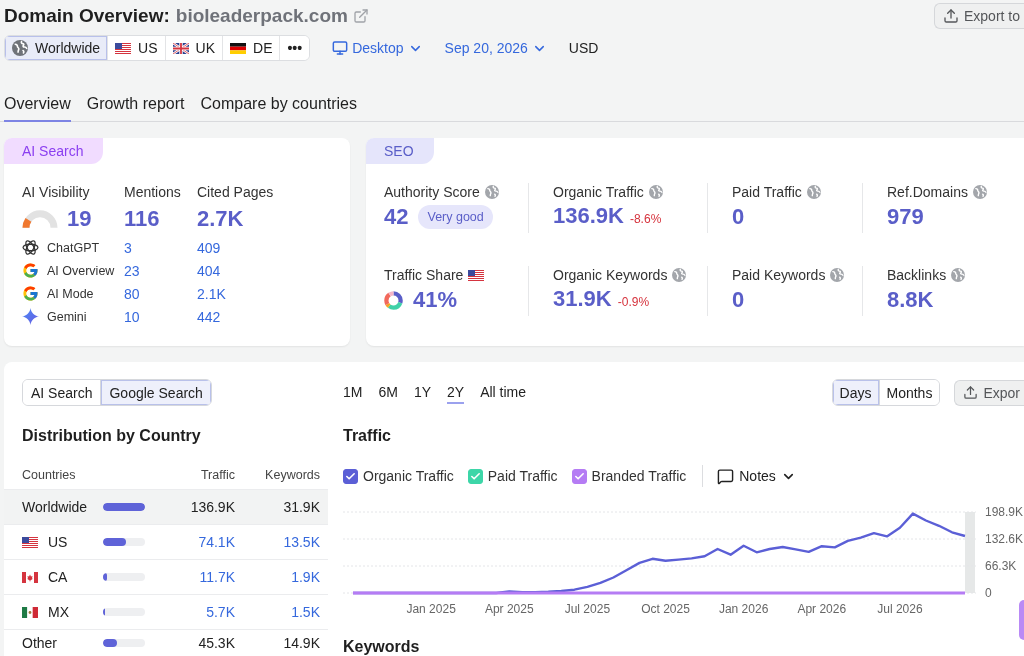 The height and width of the screenshot is (656, 1024). I want to click on column-header: Traffic, so click(217, 474).